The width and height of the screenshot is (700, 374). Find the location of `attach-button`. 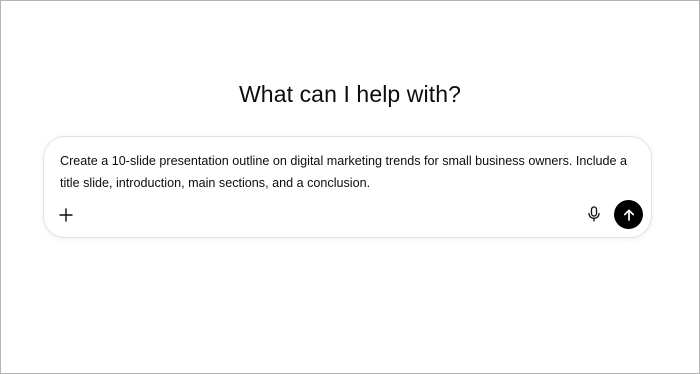

attach-button is located at coordinates (66, 215).